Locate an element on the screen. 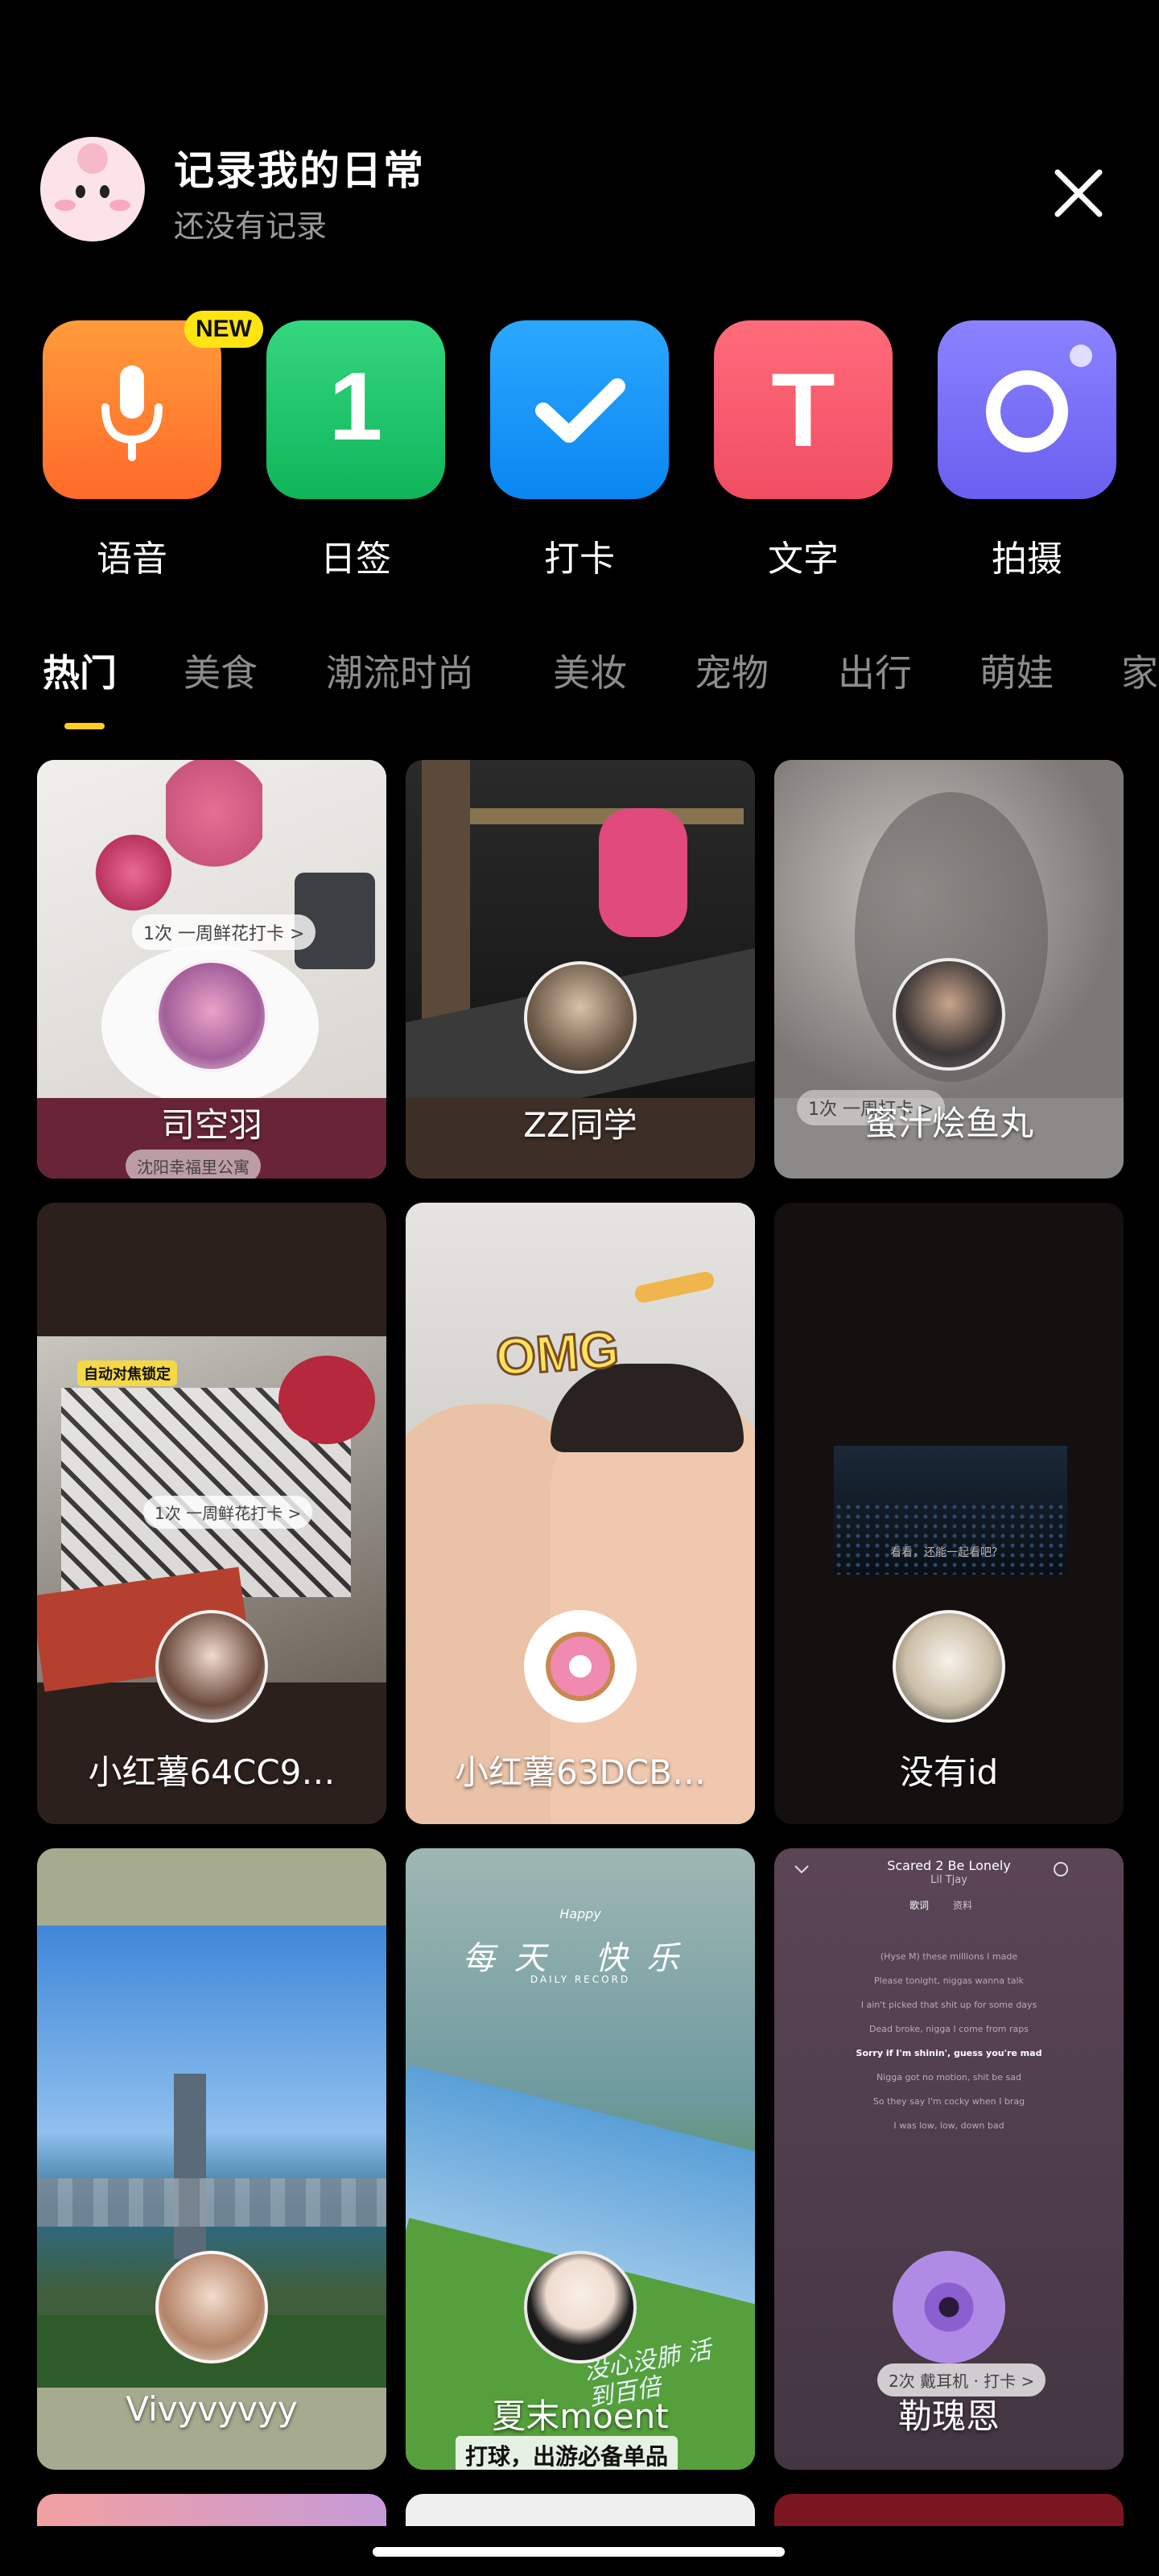 The height and width of the screenshot is (2576, 1159). tab-hot: 热门 is located at coordinates (80, 670).